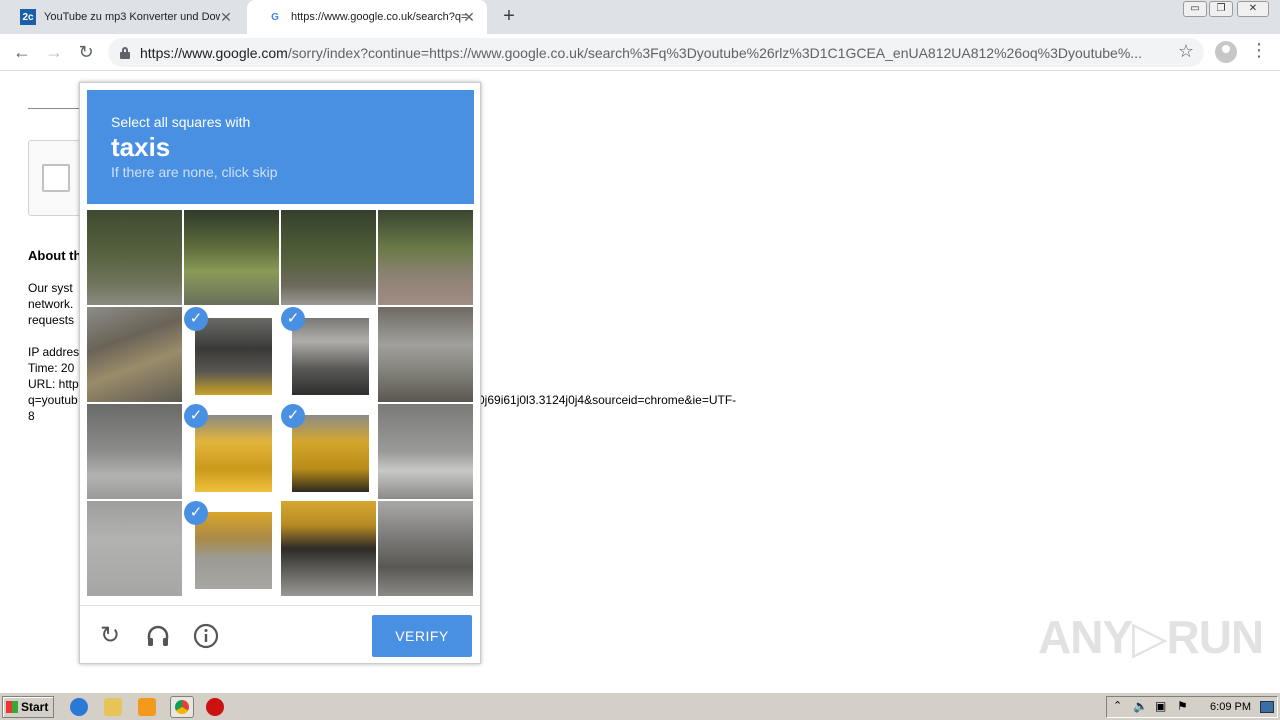 The height and width of the screenshot is (720, 1280). What do you see at coordinates (1230, 707) in the screenshot?
I see `clock: 6:09 PM` at bounding box center [1230, 707].